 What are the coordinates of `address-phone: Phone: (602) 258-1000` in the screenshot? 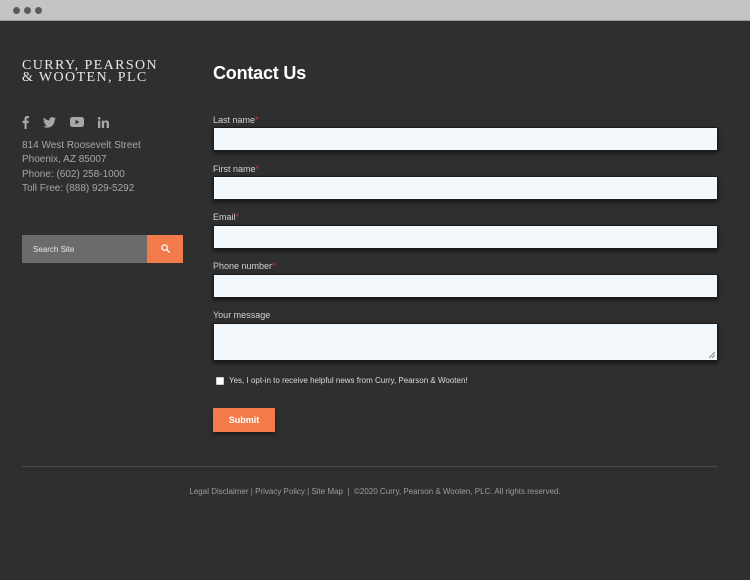 It's located at (81, 175).